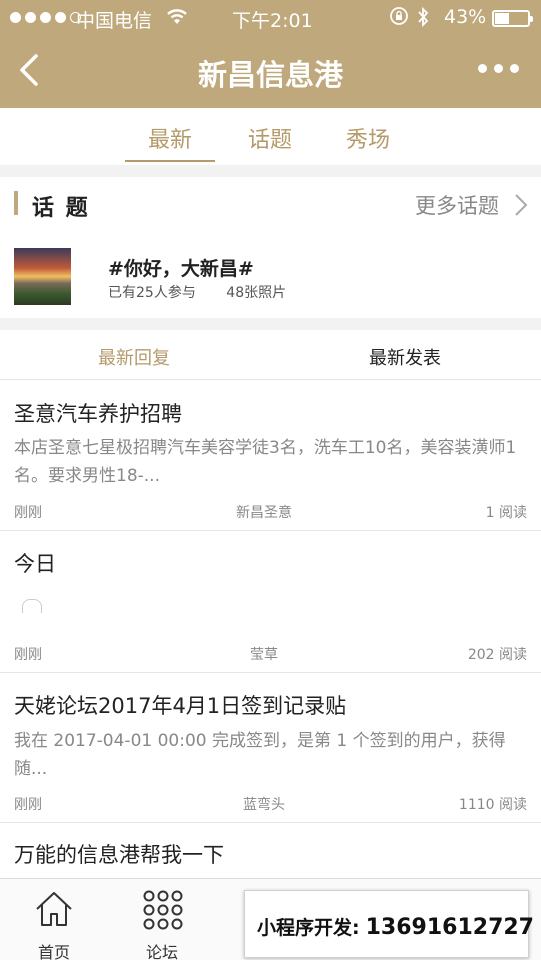  I want to click on top-tabs: 最新 话题 秀场, so click(270, 136).